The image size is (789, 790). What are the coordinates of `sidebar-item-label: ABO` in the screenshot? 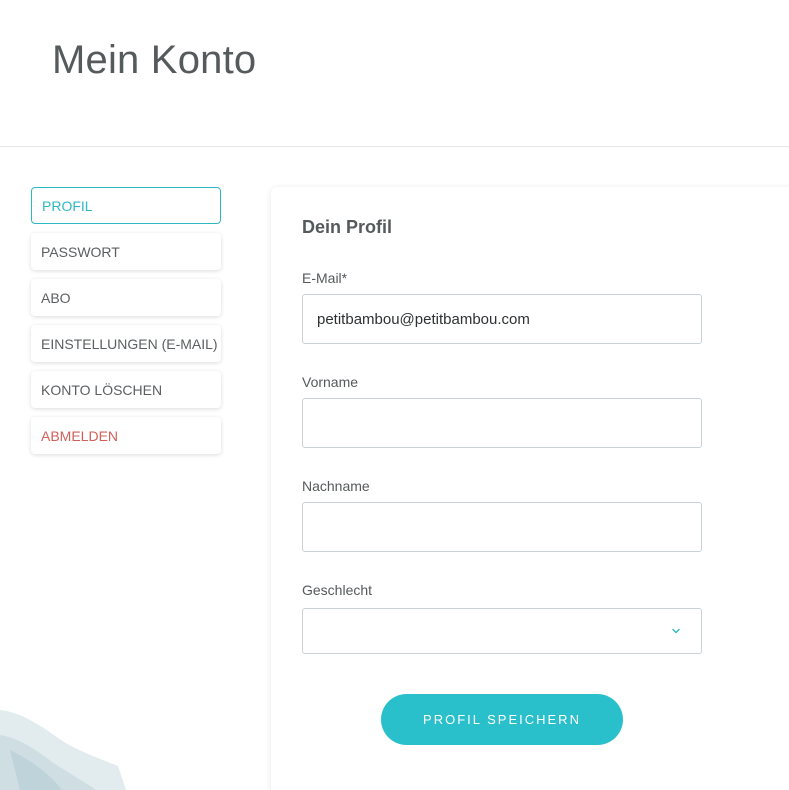 It's located at (56, 297).